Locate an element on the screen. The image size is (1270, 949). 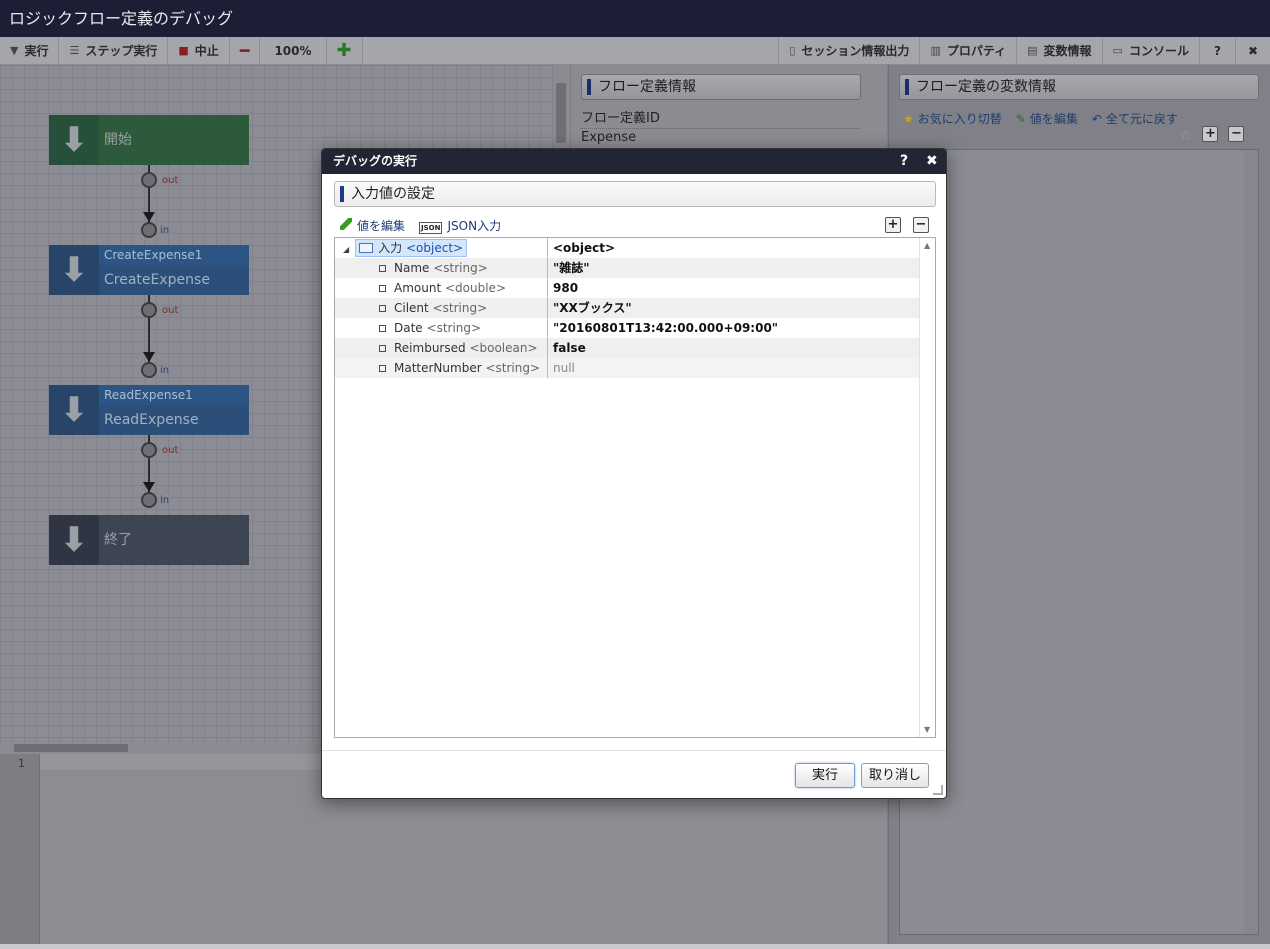
tree-value: false is located at coordinates (569, 348).